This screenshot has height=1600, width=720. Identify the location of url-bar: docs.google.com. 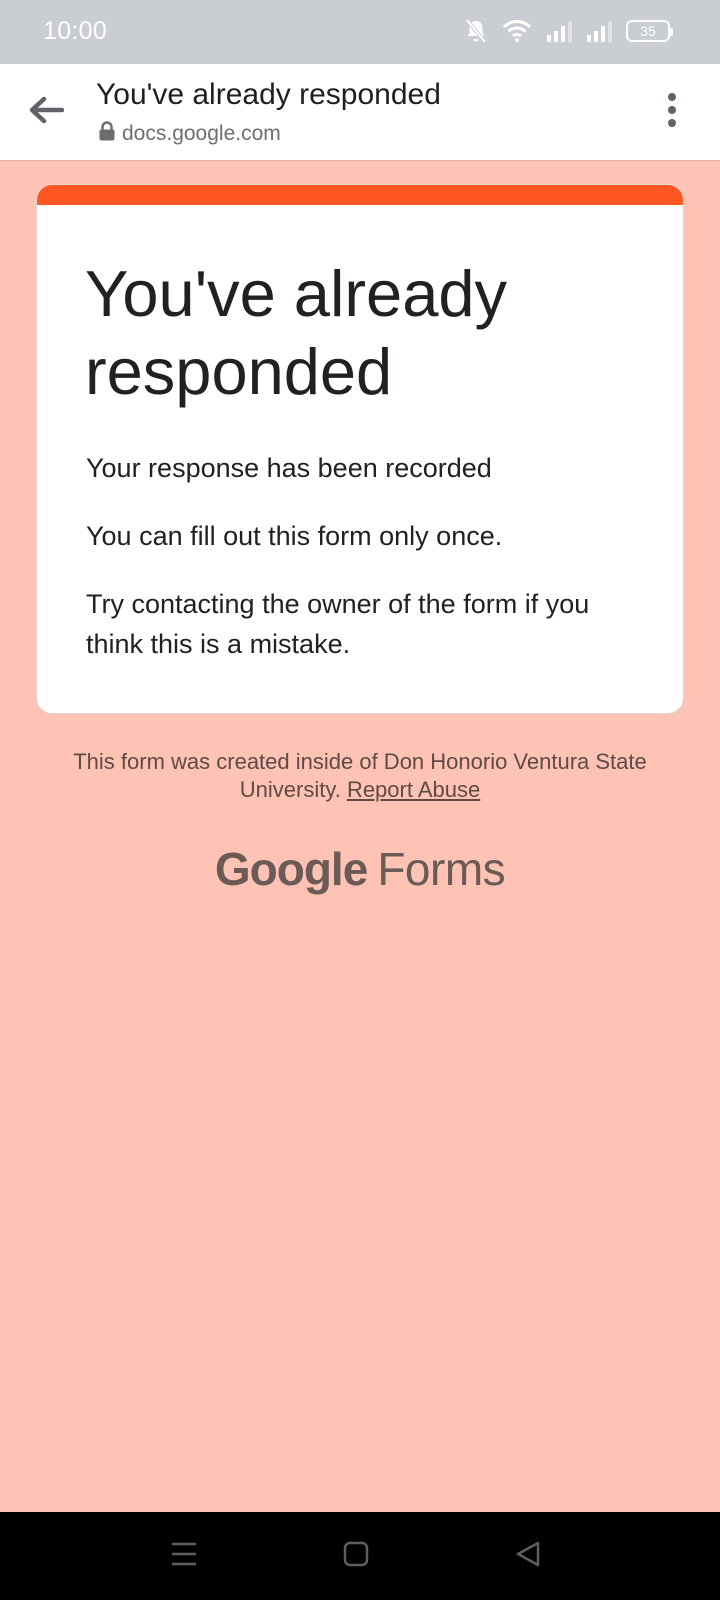
(189, 134).